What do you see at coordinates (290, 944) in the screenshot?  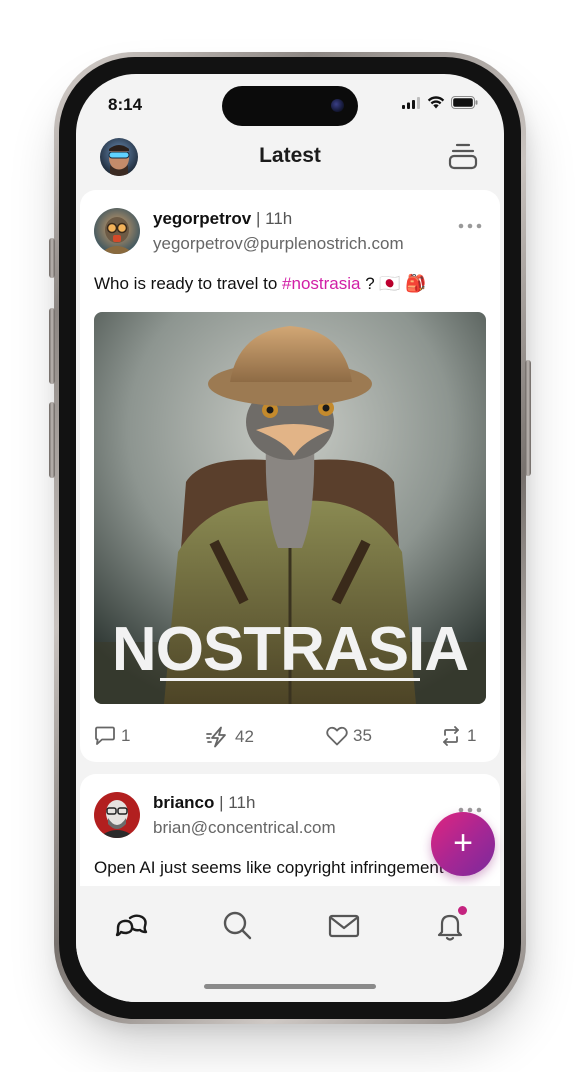 I see `bottom-nav` at bounding box center [290, 944].